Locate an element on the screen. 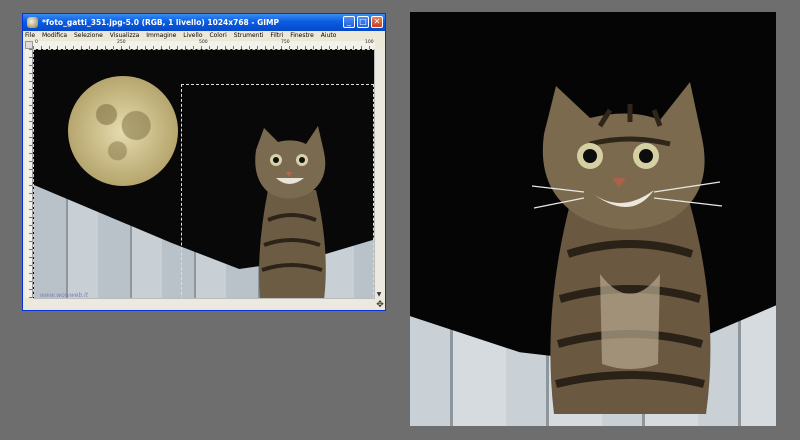 The width and height of the screenshot is (800, 440). menu-aiuto: Aiuto is located at coordinates (329, 36).